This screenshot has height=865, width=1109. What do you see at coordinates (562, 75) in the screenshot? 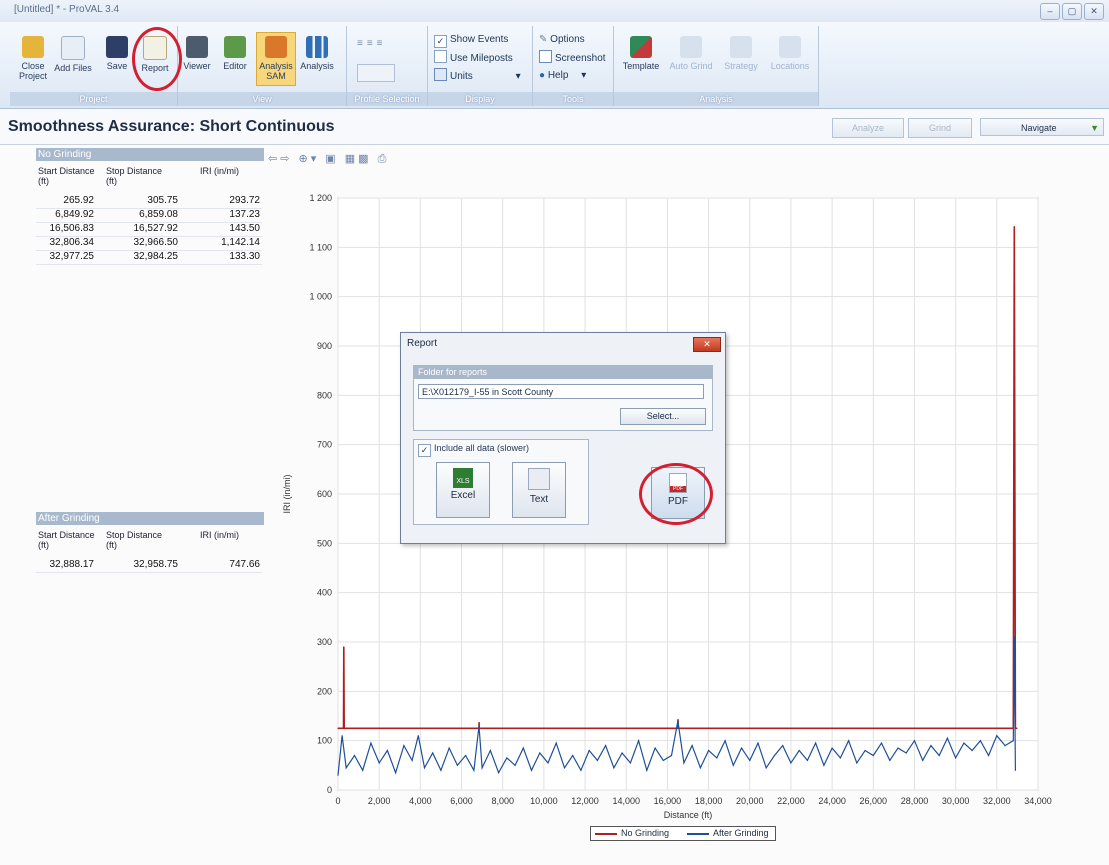
I see `help-button: ● Help ▾` at bounding box center [562, 75].